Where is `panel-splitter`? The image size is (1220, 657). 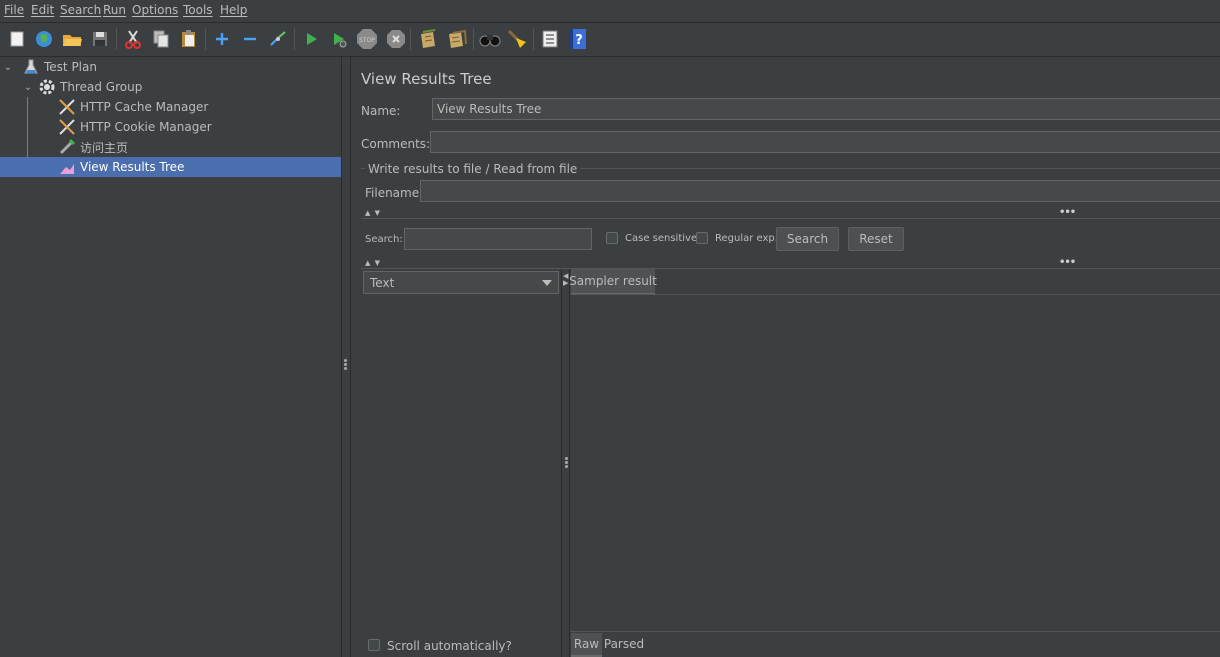 panel-splitter is located at coordinates (346, 357).